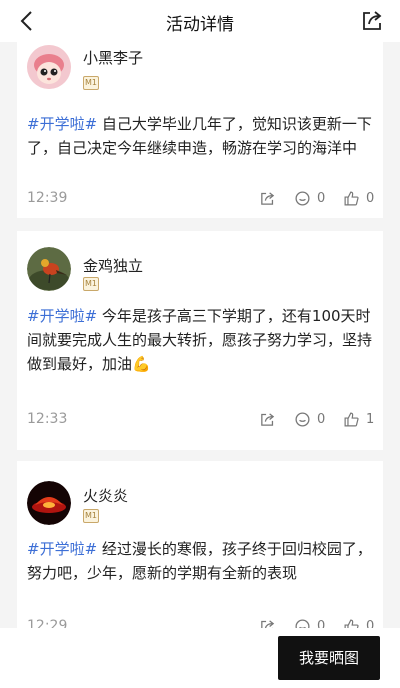 The image size is (400, 688). Describe the element at coordinates (113, 265) in the screenshot. I see `username: 金鸡独立` at that location.